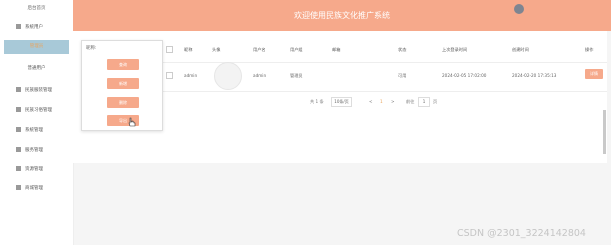 Image resolution: width=611 pixels, height=245 pixels. I want to click on sidebar-item-costume: 民族服装管理, so click(36, 90).